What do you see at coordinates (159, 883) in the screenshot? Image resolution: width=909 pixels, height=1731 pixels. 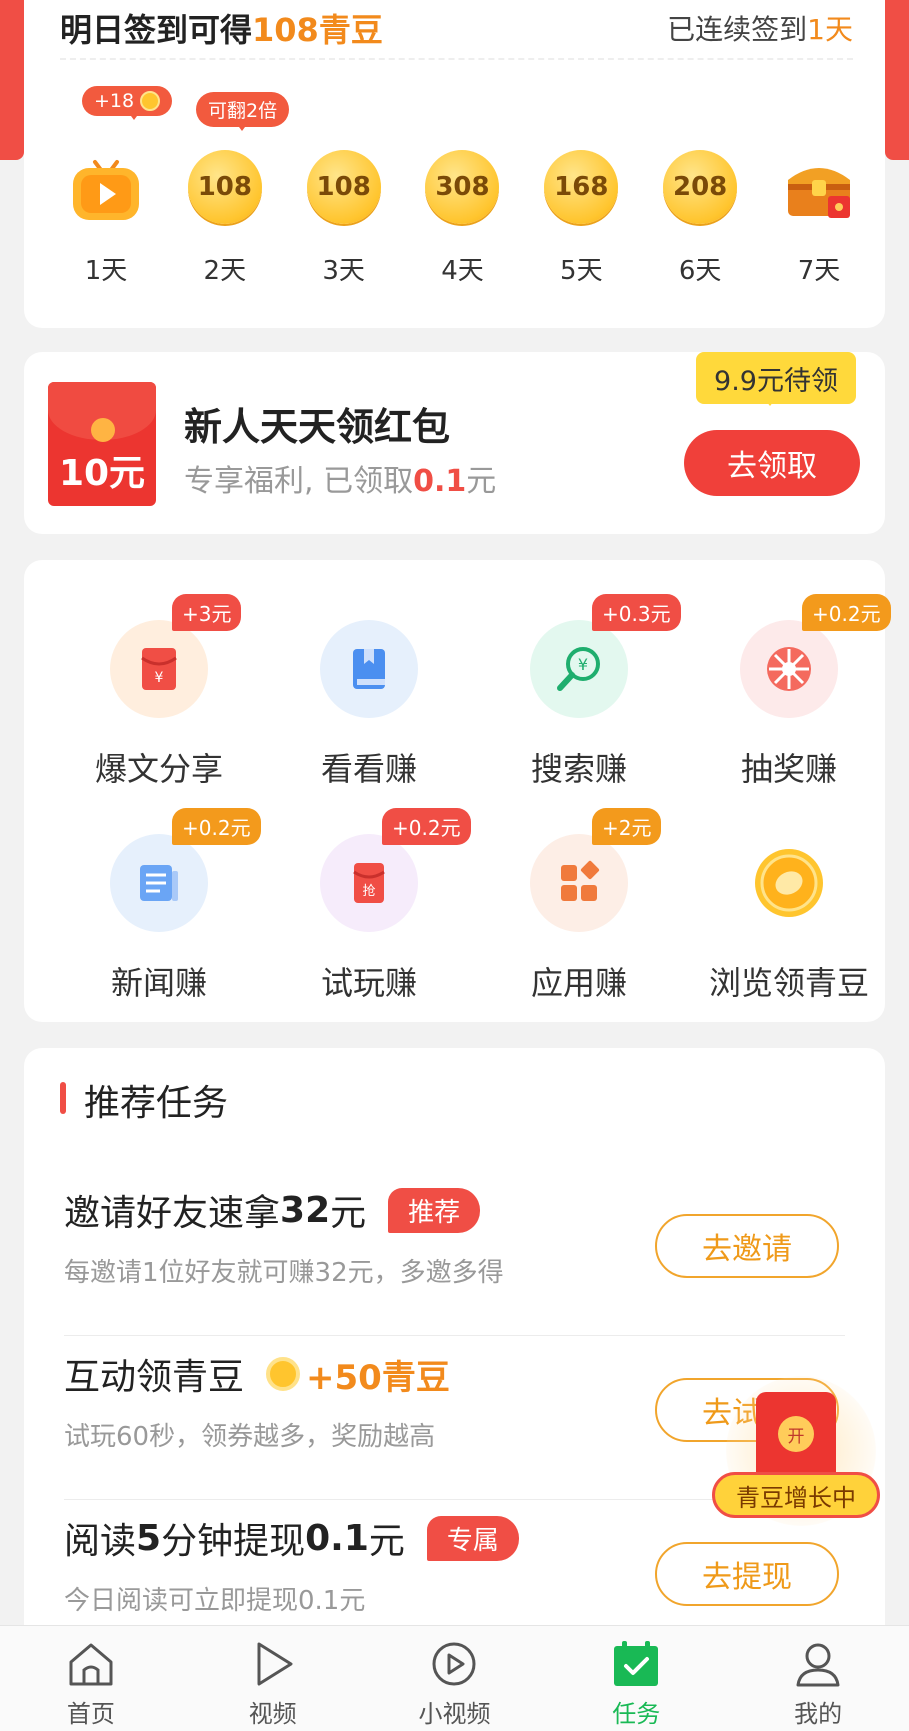 I see `news-icon` at bounding box center [159, 883].